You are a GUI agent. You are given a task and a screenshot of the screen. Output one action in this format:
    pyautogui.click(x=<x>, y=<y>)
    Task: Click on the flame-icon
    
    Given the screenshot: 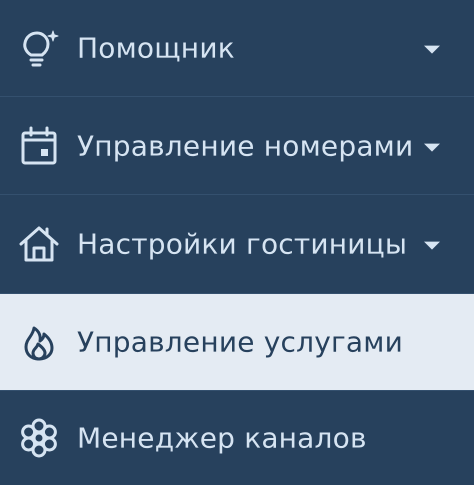 What is the action you would take?
    pyautogui.click(x=39, y=342)
    